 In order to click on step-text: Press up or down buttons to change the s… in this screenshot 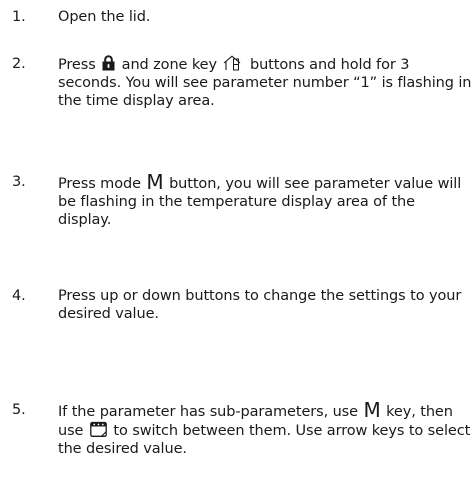, I will do `click(260, 305)`.